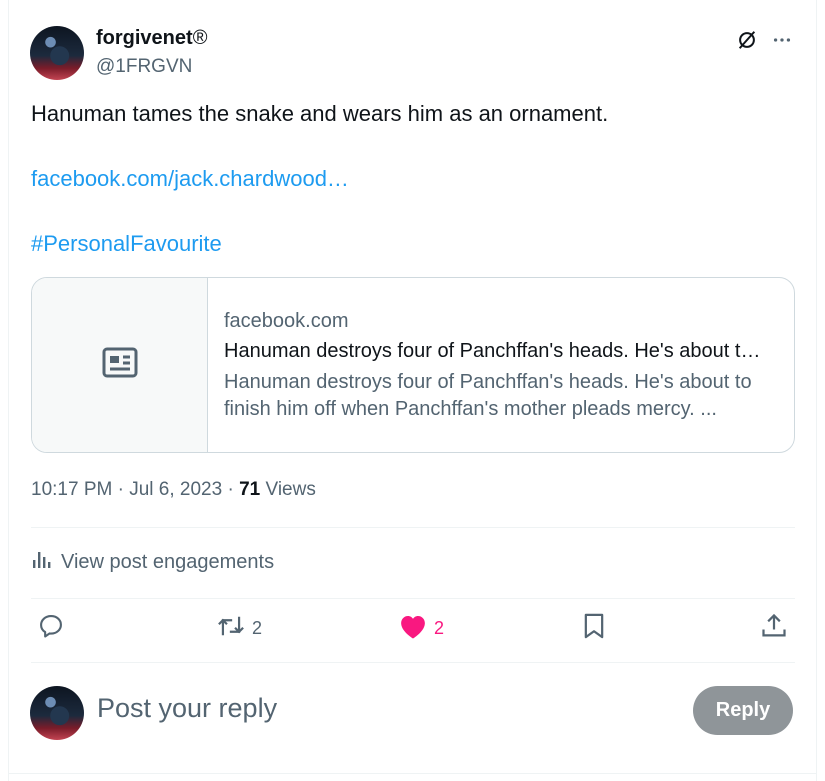  I want to click on post-date: Jul 6, 2023, so click(175, 489).